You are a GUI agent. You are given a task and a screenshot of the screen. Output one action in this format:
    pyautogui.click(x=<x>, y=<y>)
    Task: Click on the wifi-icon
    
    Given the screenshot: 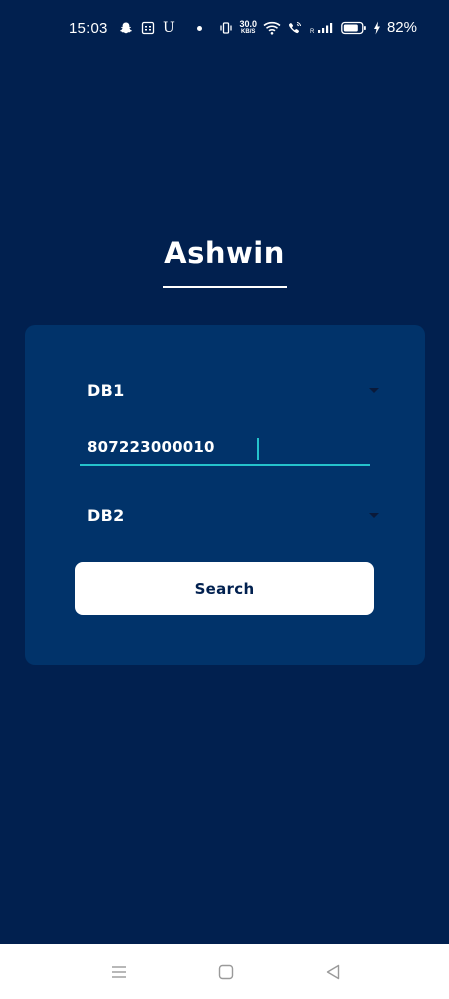 What is the action you would take?
    pyautogui.click(x=272, y=28)
    